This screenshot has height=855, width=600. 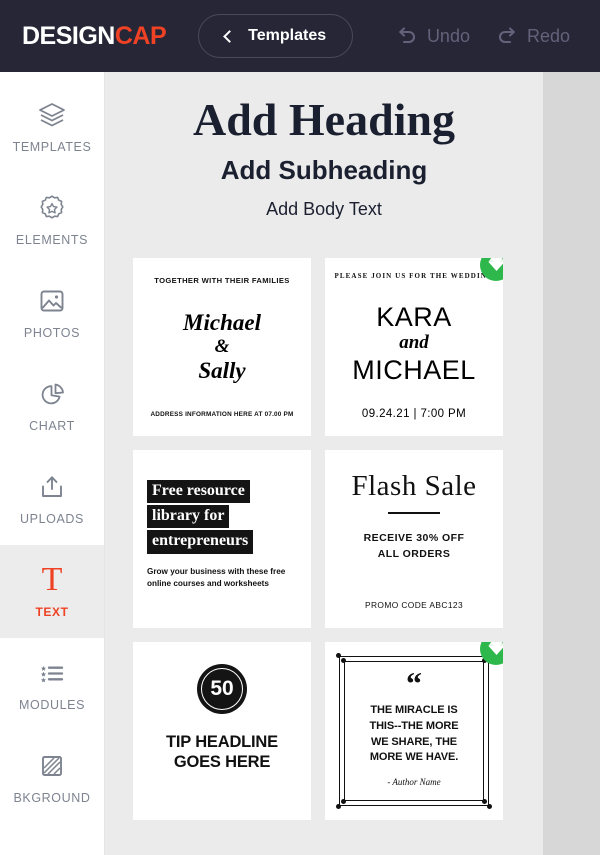 What do you see at coordinates (52, 333) in the screenshot?
I see `sidebar-label-photos: PHOTOS` at bounding box center [52, 333].